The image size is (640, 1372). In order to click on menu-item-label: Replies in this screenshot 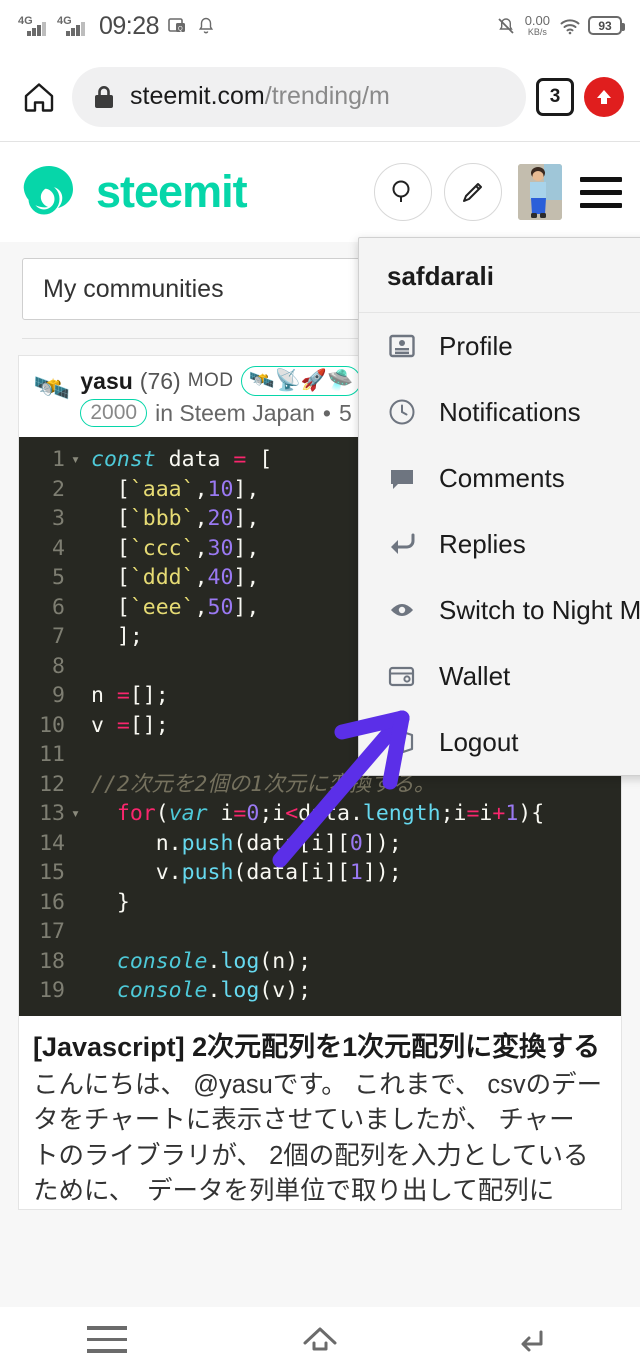, I will do `click(482, 543)`.